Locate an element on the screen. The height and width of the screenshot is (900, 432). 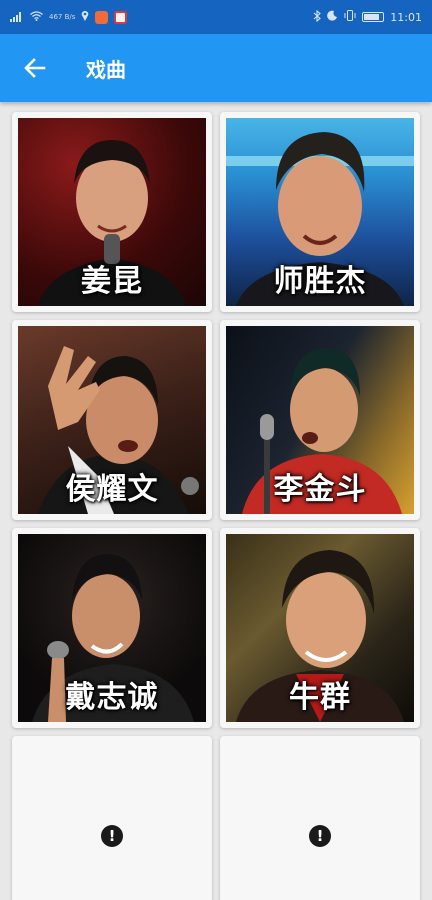
performer-name: 牛群 is located at coordinates (320, 697).